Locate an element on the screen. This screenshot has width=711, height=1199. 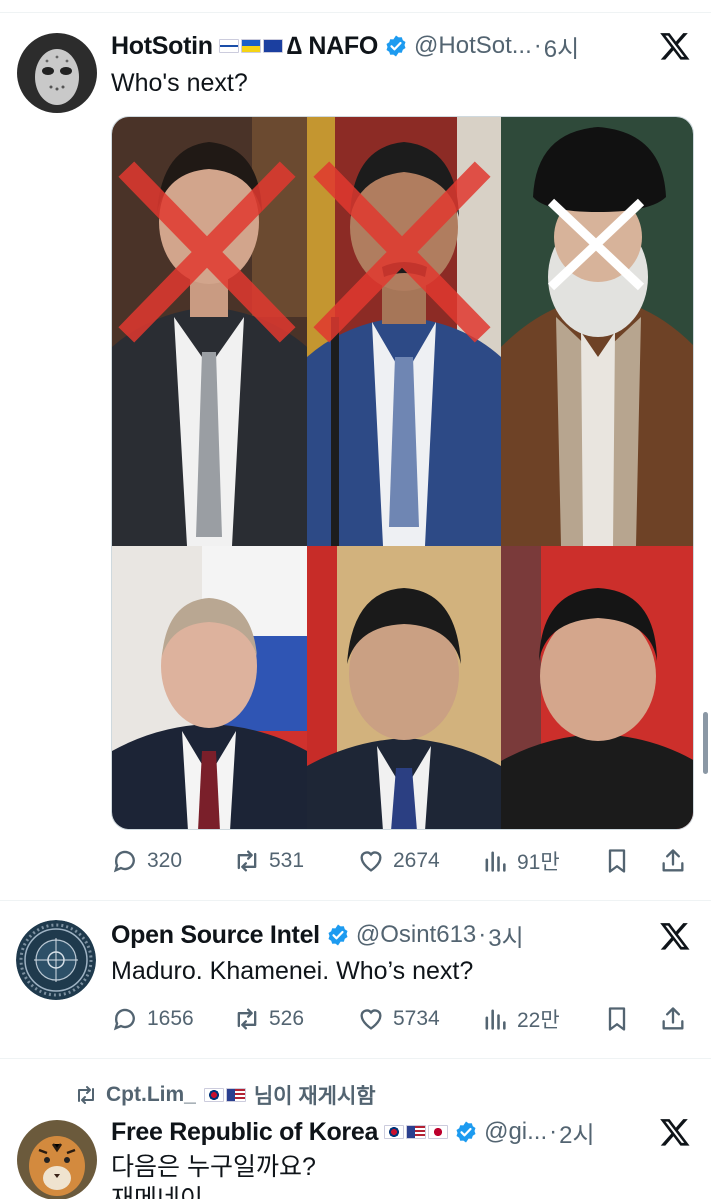
reply-count: 320 is located at coordinates (165, 860).